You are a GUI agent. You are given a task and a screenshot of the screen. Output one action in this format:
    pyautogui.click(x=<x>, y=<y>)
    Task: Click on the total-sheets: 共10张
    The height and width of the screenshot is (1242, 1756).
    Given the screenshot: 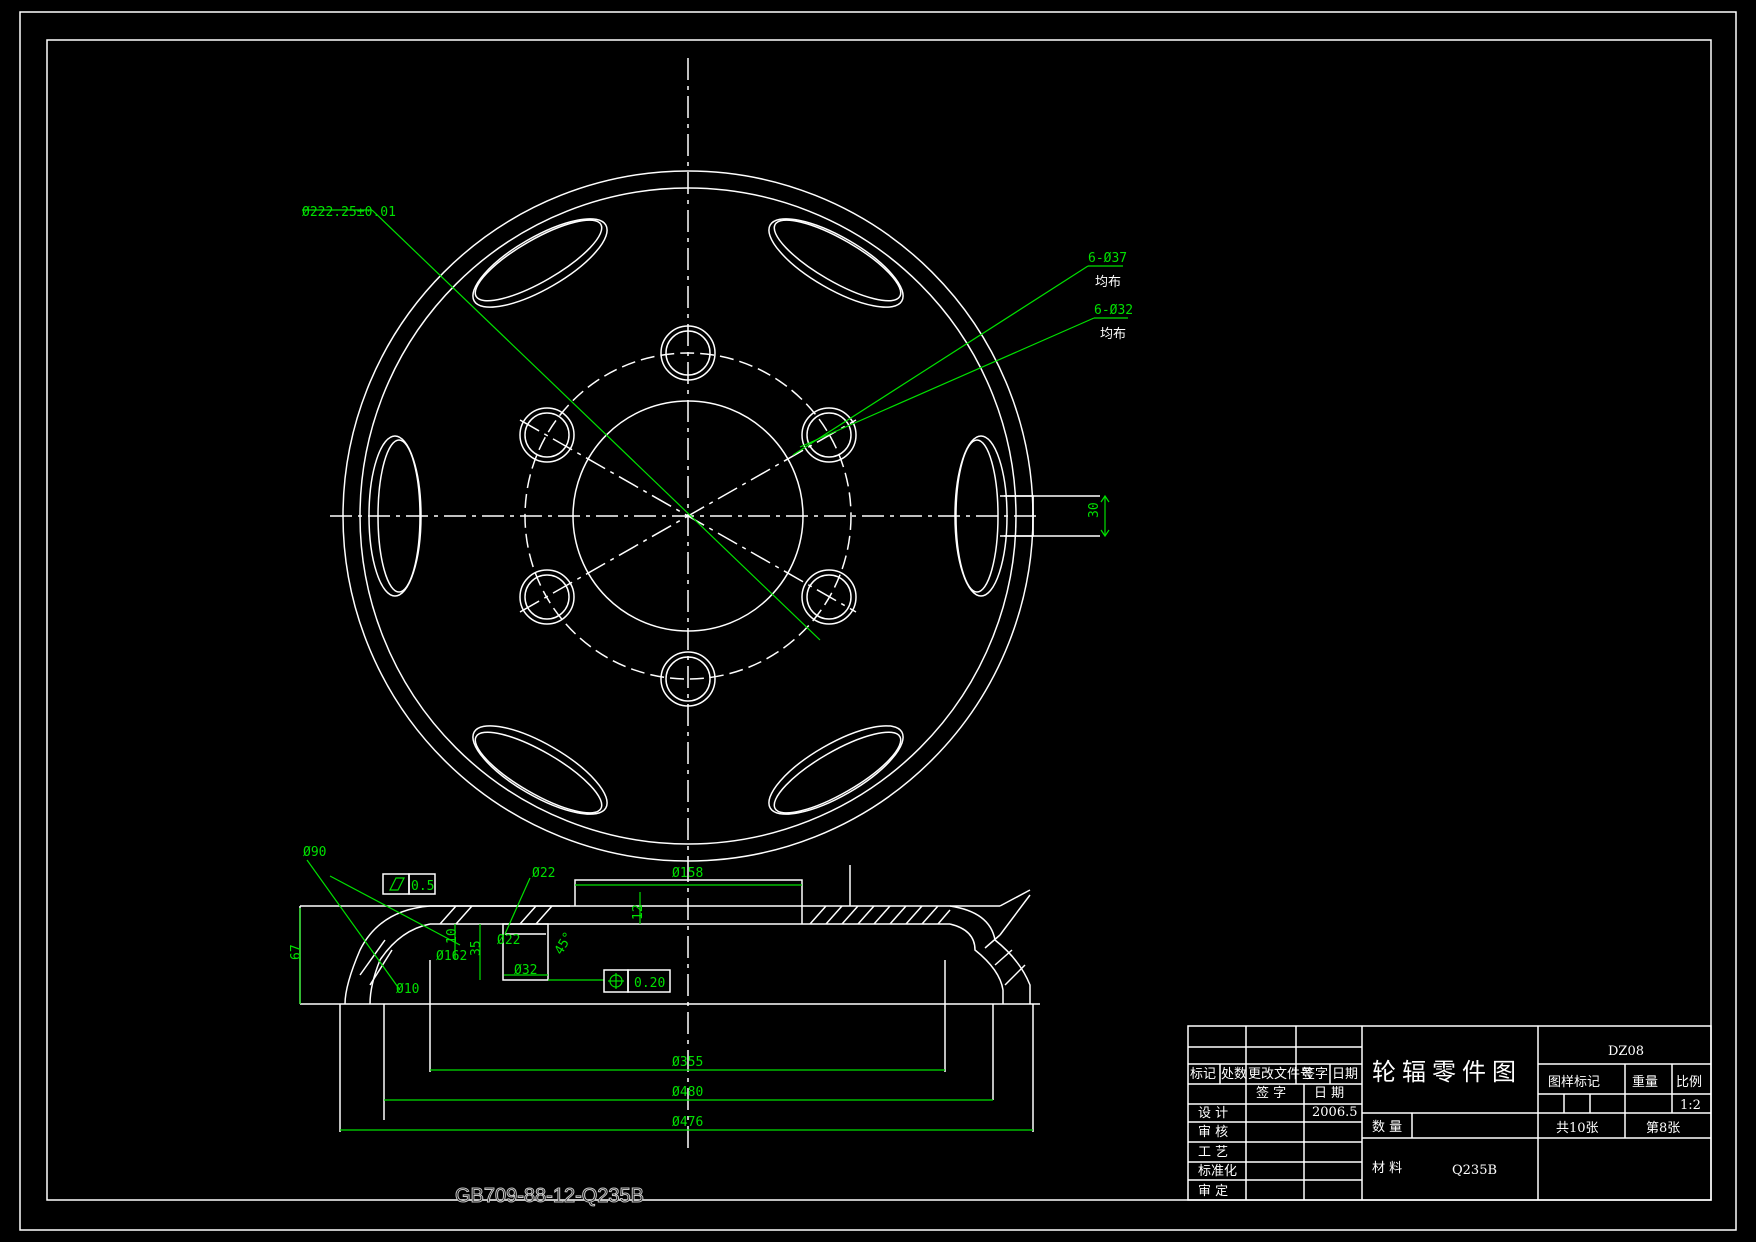 What is the action you would take?
    pyautogui.click(x=1577, y=1128)
    